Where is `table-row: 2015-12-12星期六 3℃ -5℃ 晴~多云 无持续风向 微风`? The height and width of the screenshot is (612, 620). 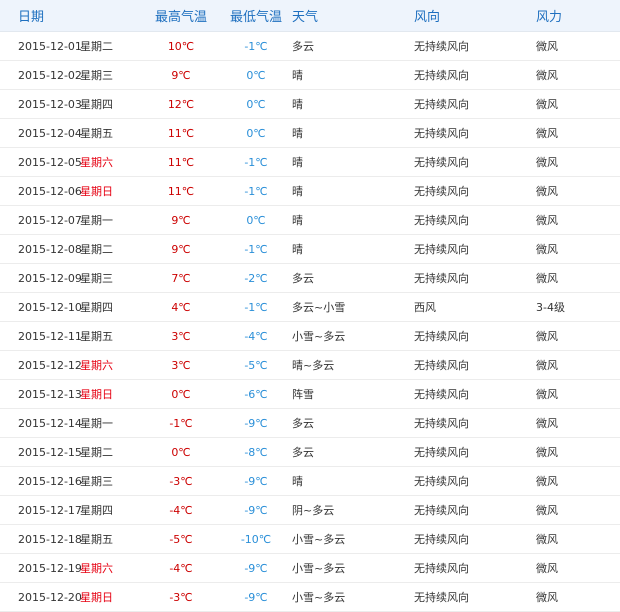 table-row: 2015-12-12星期六 3℃ -5℃ 晴~多云 无持续风向 微风 is located at coordinates (310, 365).